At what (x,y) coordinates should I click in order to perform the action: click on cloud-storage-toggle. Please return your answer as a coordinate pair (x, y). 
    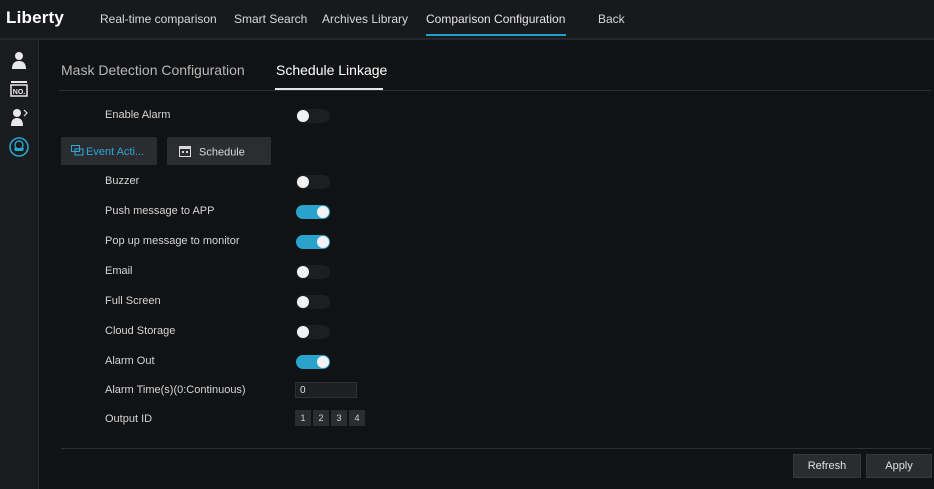
    Looking at the image, I should click on (313, 332).